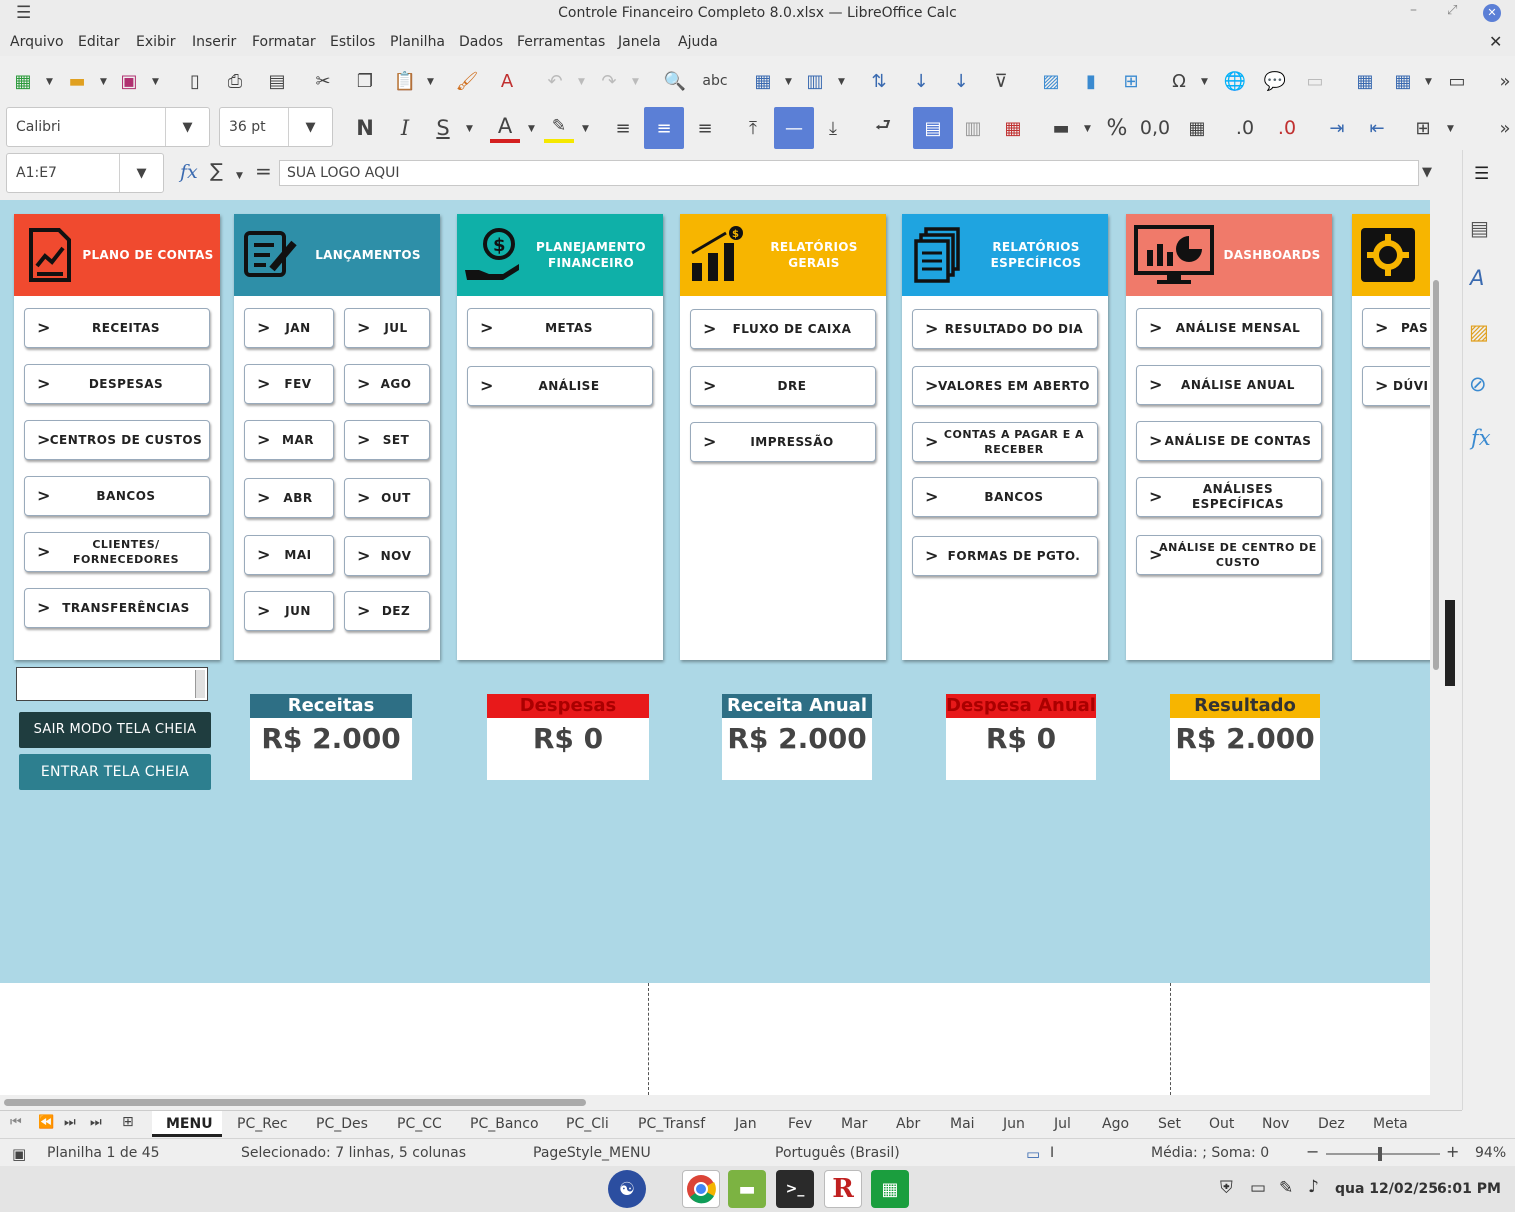 The width and height of the screenshot is (1515, 1212). Describe the element at coordinates (289, 611) in the screenshot. I see `btn-jun: > JUN` at that location.